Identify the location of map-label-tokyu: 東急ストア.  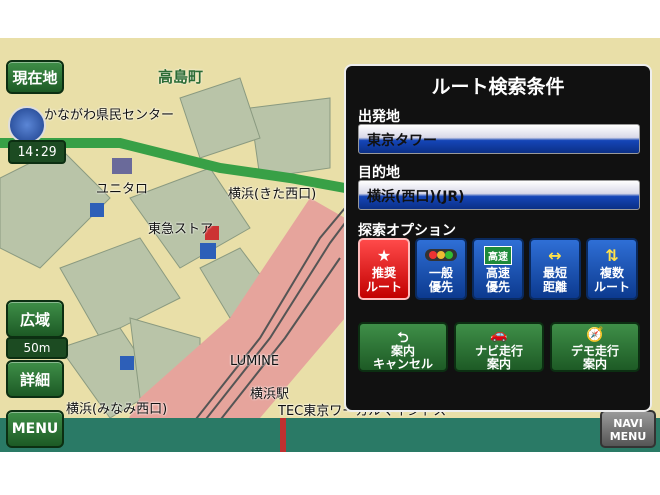
(181, 229).